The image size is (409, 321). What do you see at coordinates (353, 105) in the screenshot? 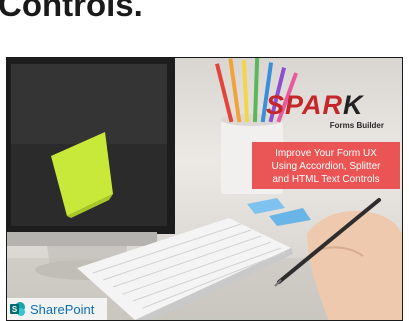
I see `logo-word-dark: K` at bounding box center [353, 105].